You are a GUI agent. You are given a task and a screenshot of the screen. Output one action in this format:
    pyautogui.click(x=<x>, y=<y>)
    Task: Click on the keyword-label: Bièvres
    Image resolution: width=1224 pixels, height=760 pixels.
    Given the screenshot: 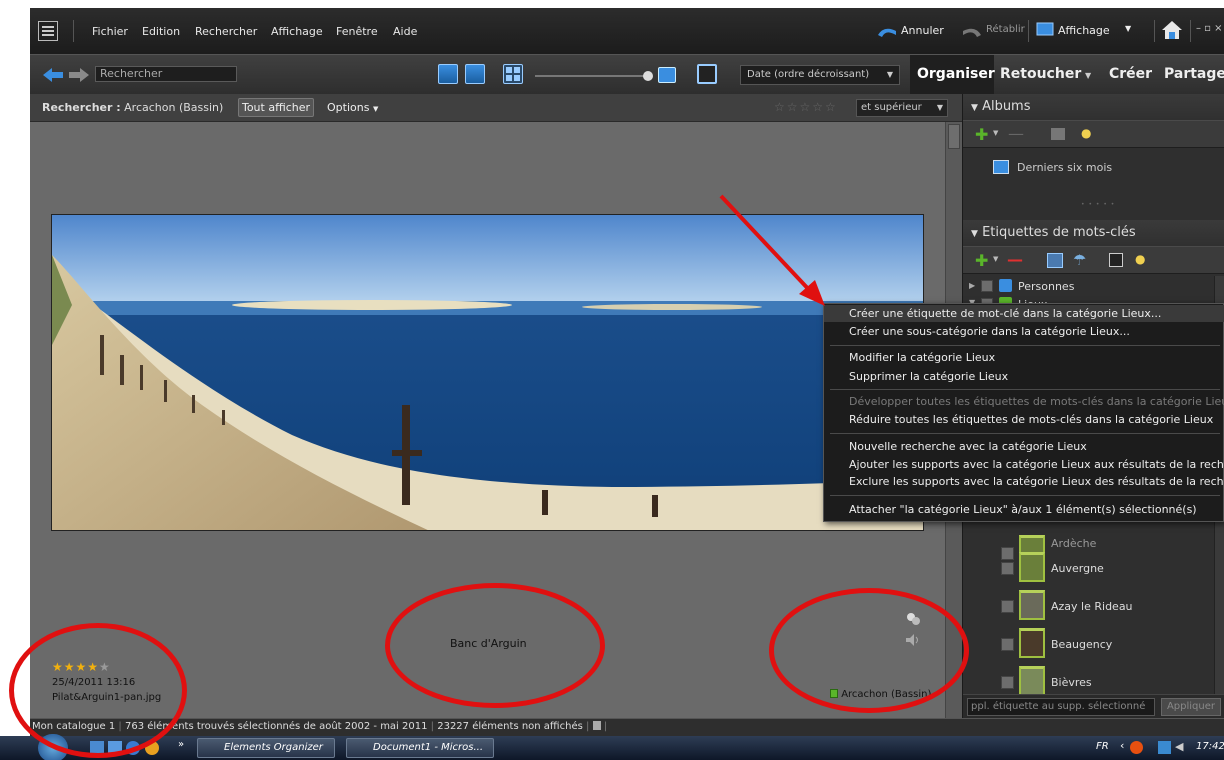 What is the action you would take?
    pyautogui.click(x=1071, y=682)
    